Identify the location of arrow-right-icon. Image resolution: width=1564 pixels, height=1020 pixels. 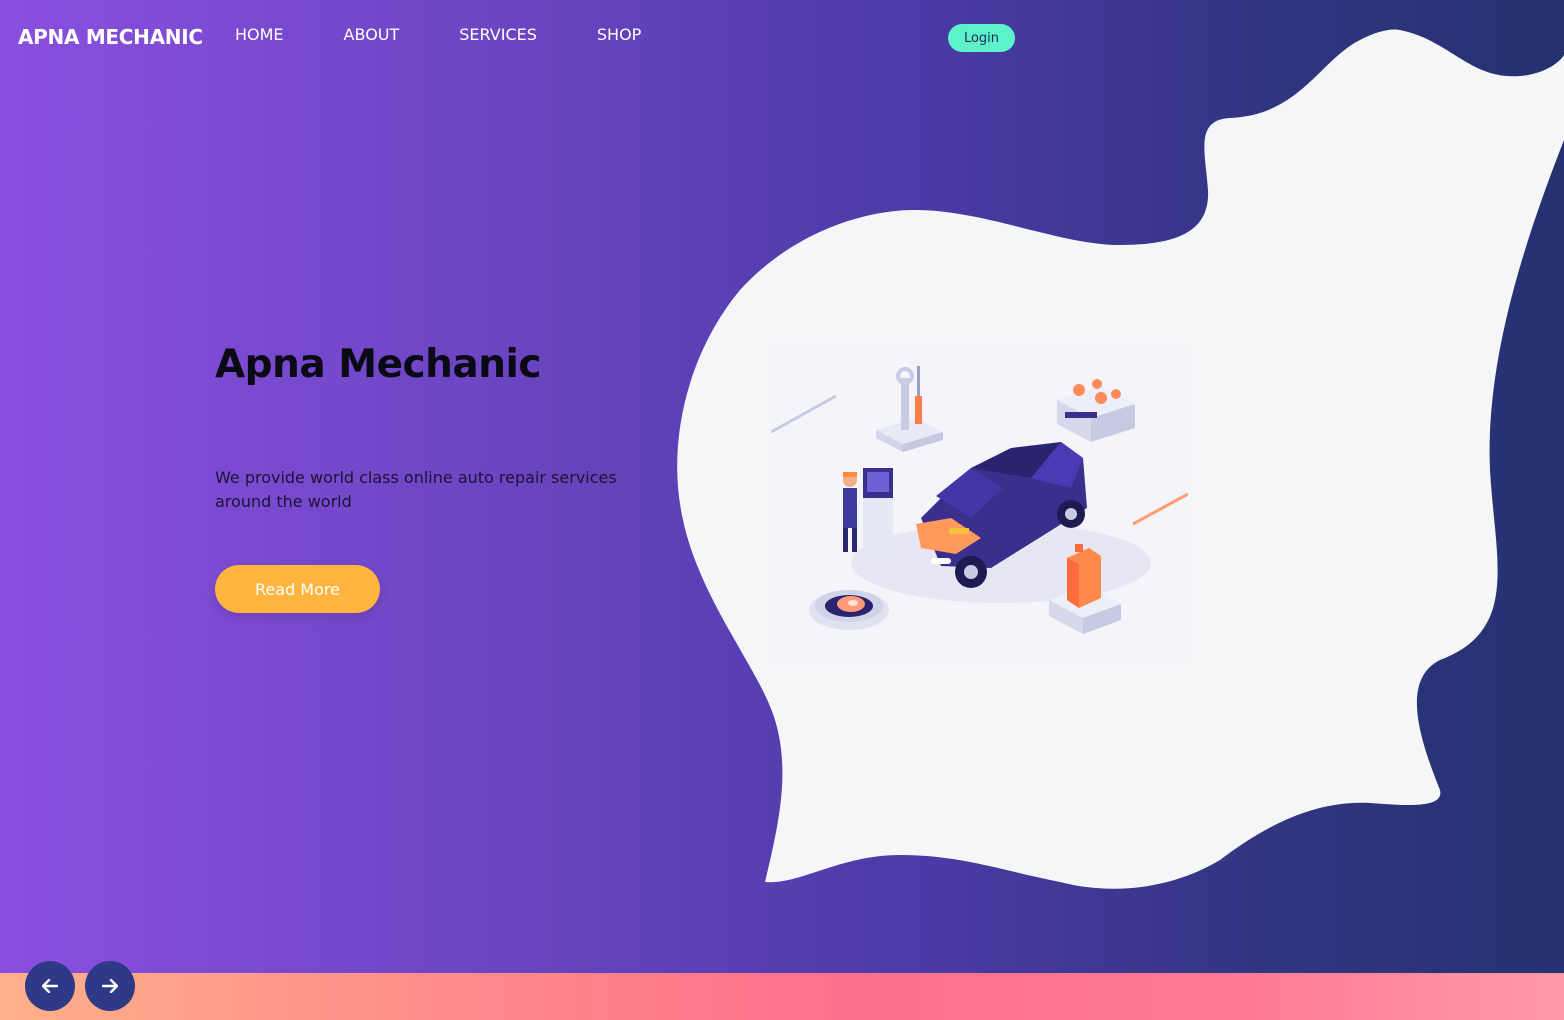
(110, 986).